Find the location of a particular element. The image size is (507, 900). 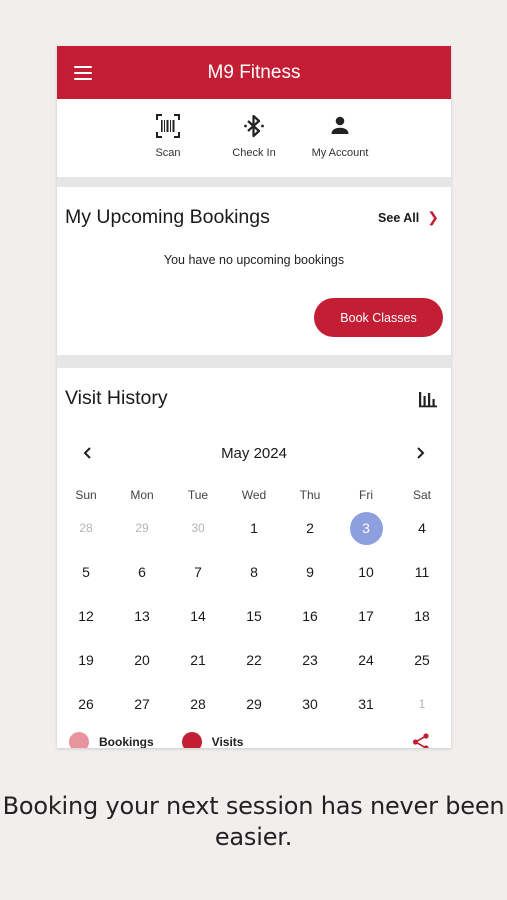

weekday-label: Mon is located at coordinates (142, 495).